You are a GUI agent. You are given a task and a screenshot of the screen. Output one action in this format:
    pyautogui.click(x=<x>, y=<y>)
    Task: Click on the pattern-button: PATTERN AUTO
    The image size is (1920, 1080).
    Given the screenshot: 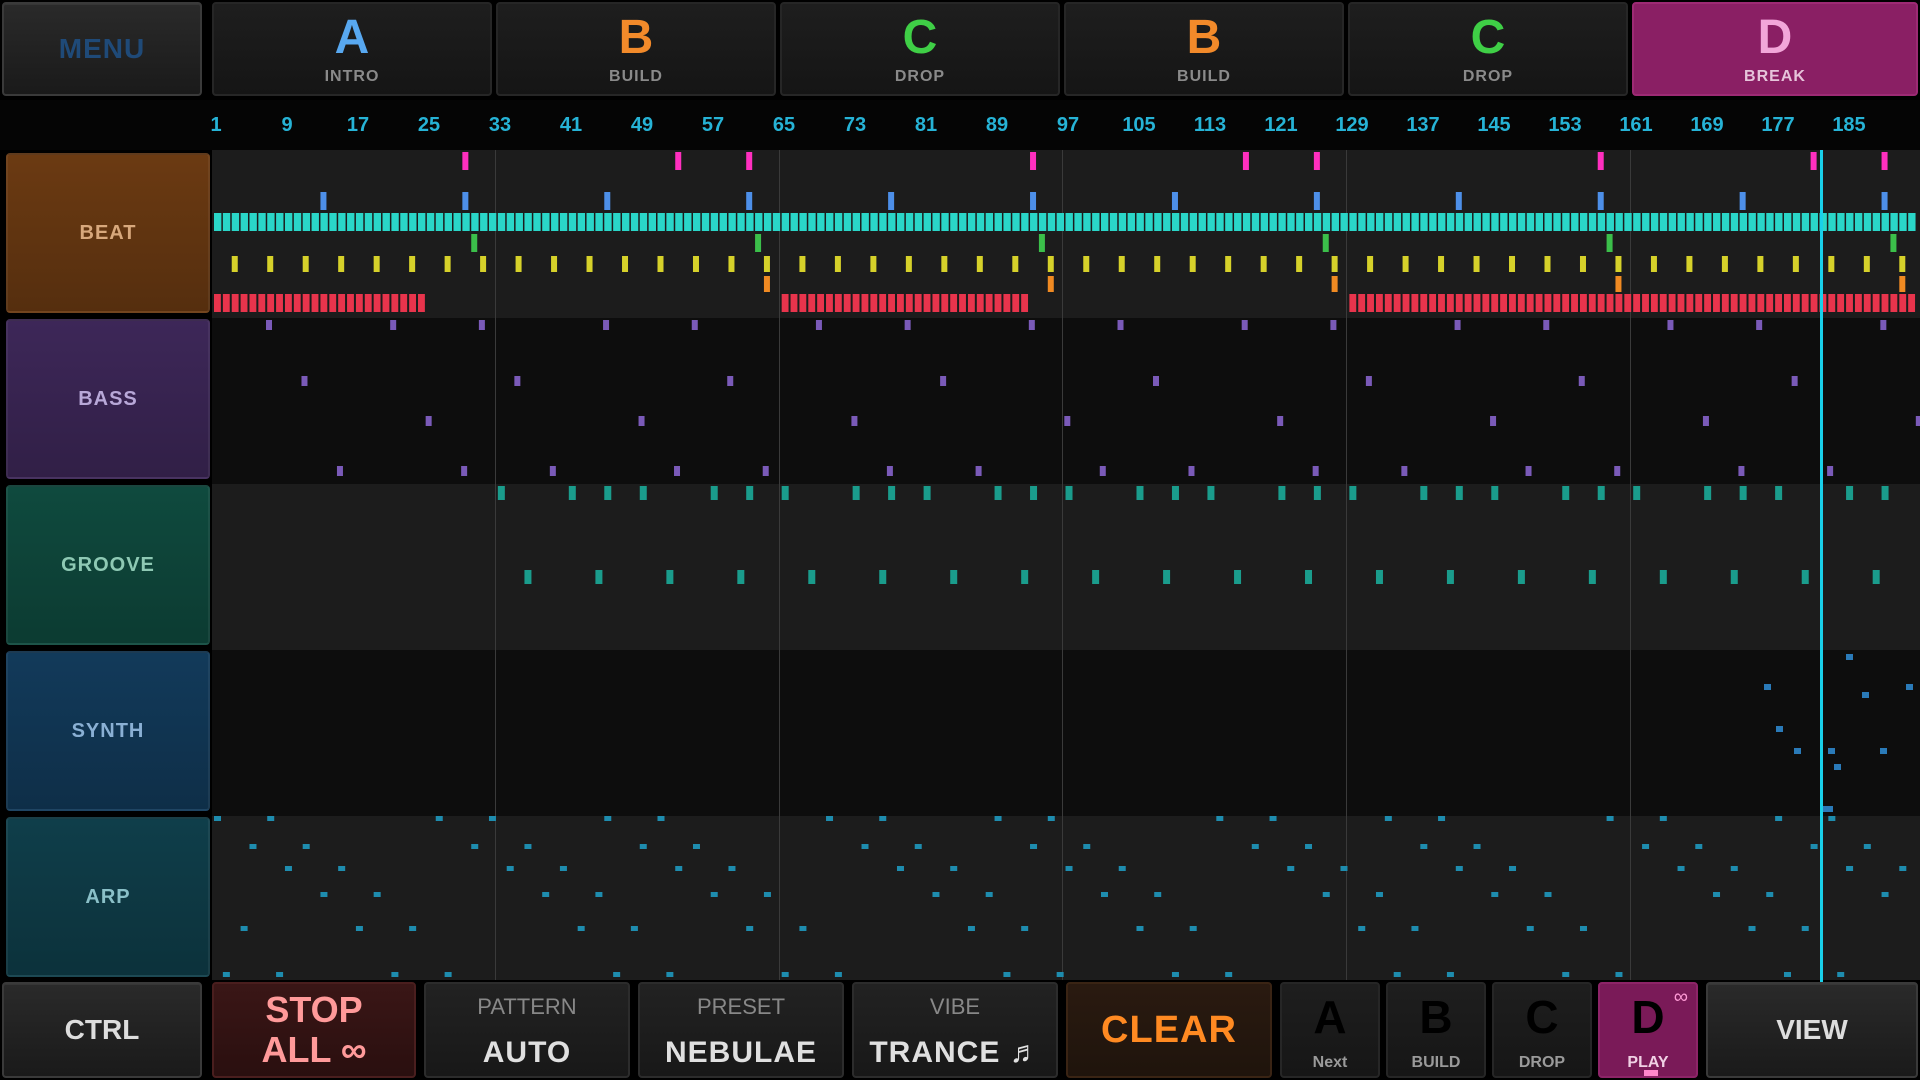 What is the action you would take?
    pyautogui.click(x=527, y=1030)
    